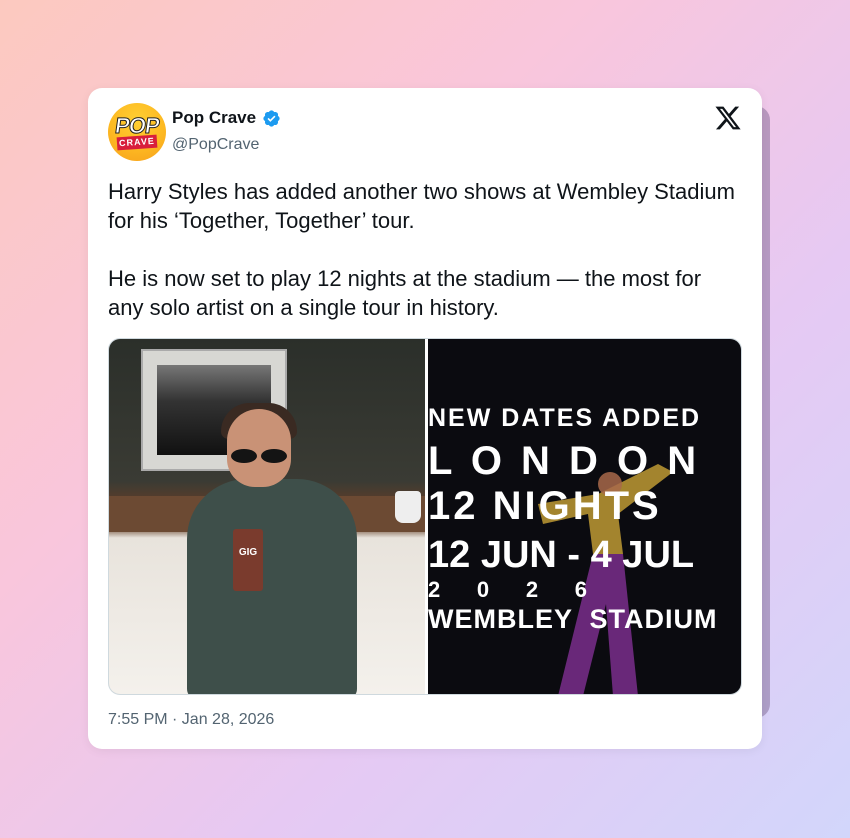 This screenshot has width=850, height=838. Describe the element at coordinates (545, 506) in the screenshot. I see `poster-line-3: 12 NIGHTS` at that location.